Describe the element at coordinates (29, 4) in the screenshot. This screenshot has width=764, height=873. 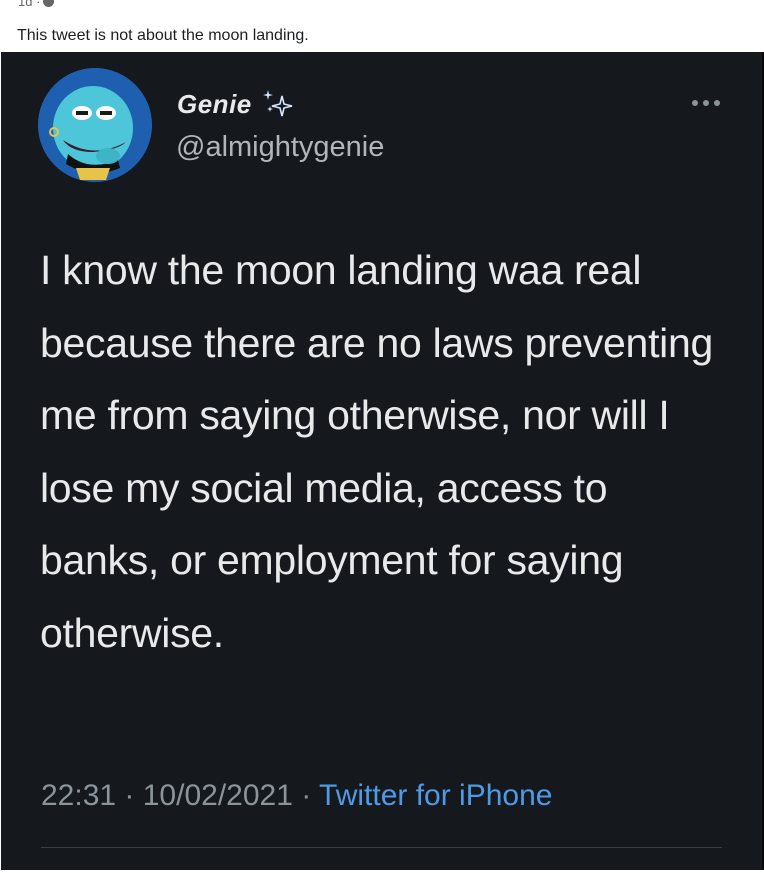
I see `post-time: 1d ·` at that location.